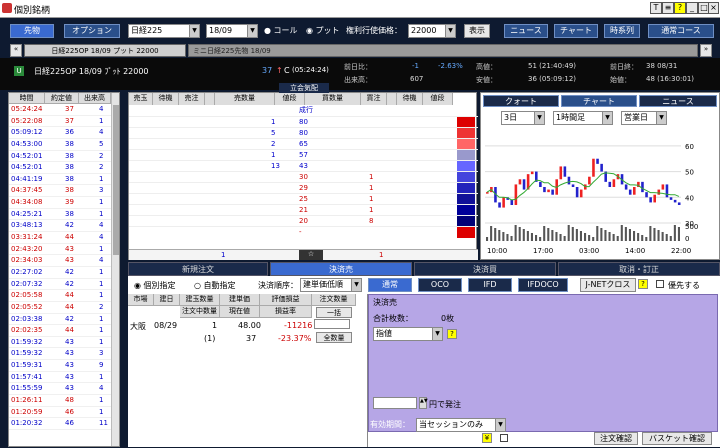 The image size is (720, 448). What do you see at coordinates (303, 144) in the screenshot?
I see `board-row: 2 65` at bounding box center [303, 144].